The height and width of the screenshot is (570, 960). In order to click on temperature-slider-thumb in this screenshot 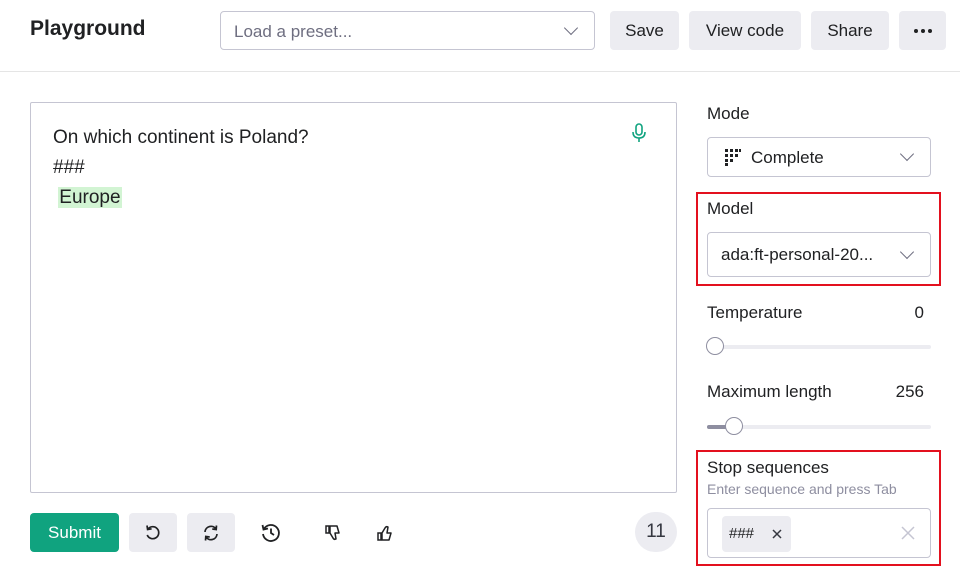, I will do `click(715, 346)`.